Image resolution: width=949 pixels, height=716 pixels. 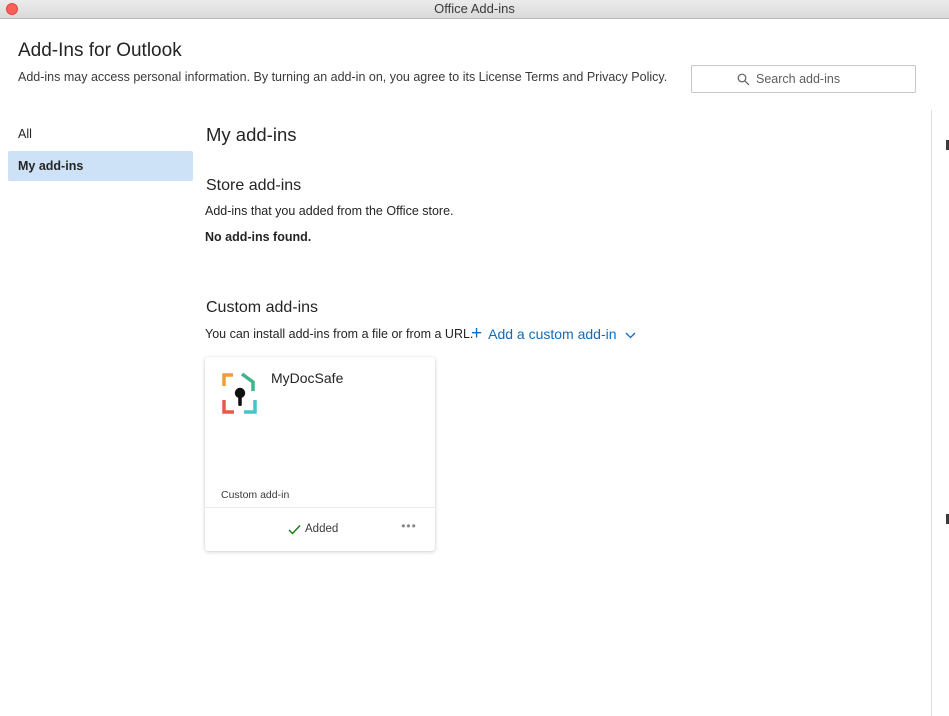 I want to click on sidebar-item-my-add-ins: My add-ins, so click(x=100, y=166).